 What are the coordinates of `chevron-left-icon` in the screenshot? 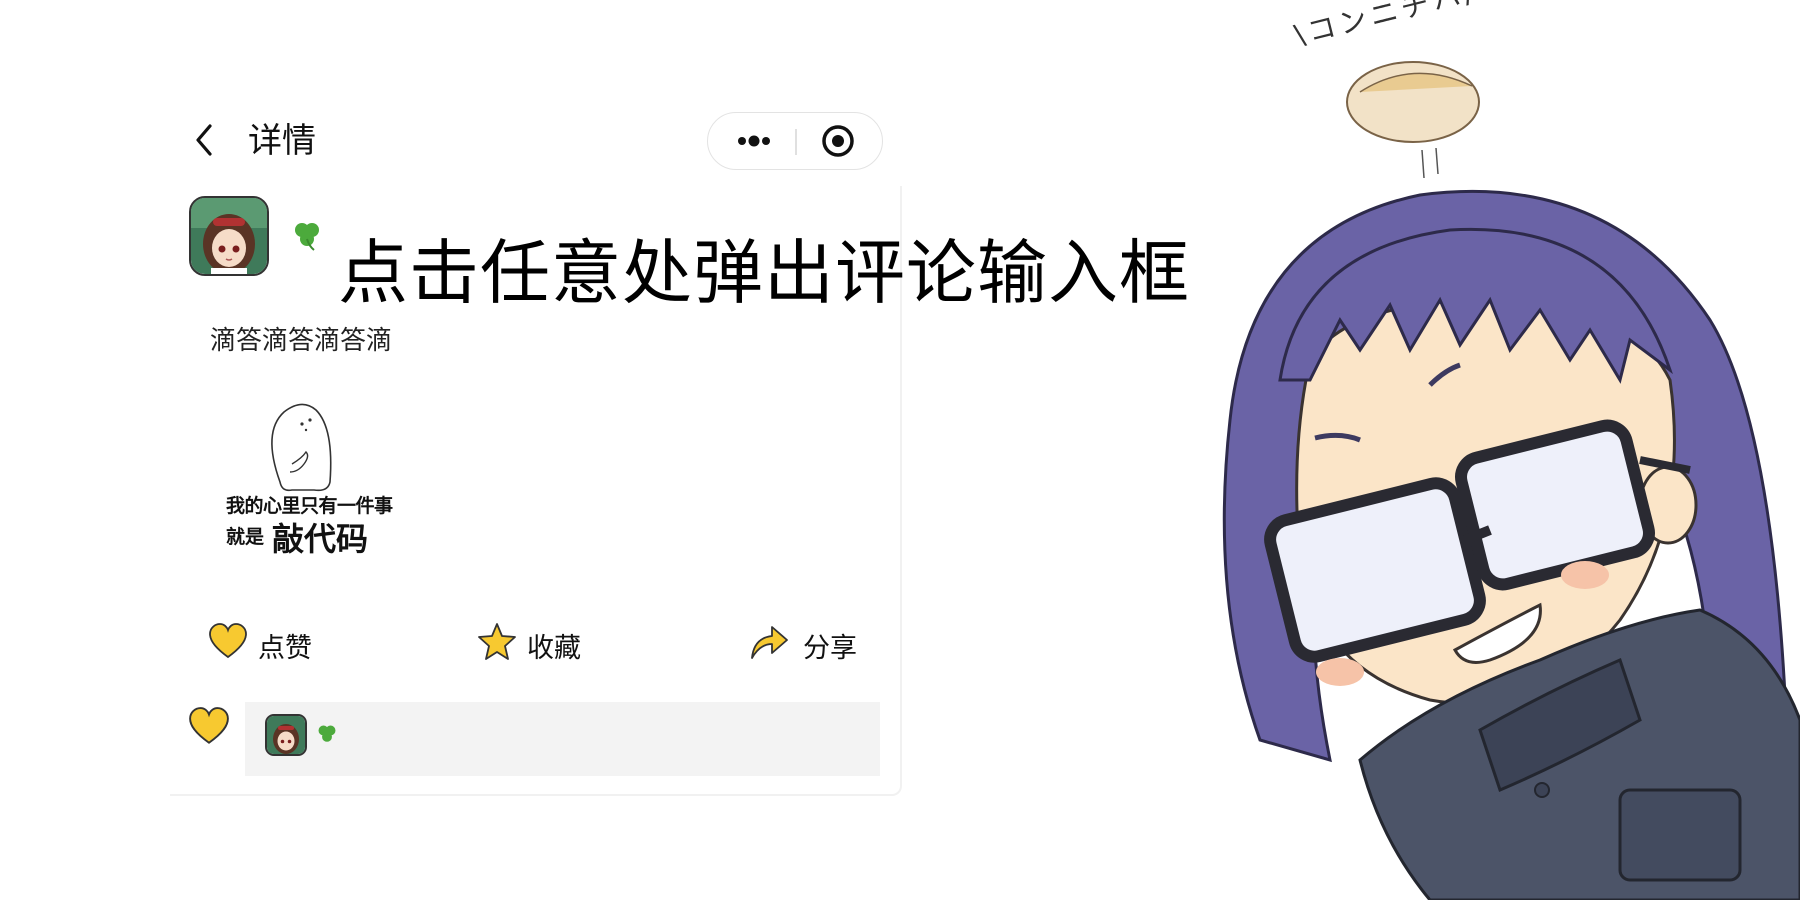 It's located at (204, 140).